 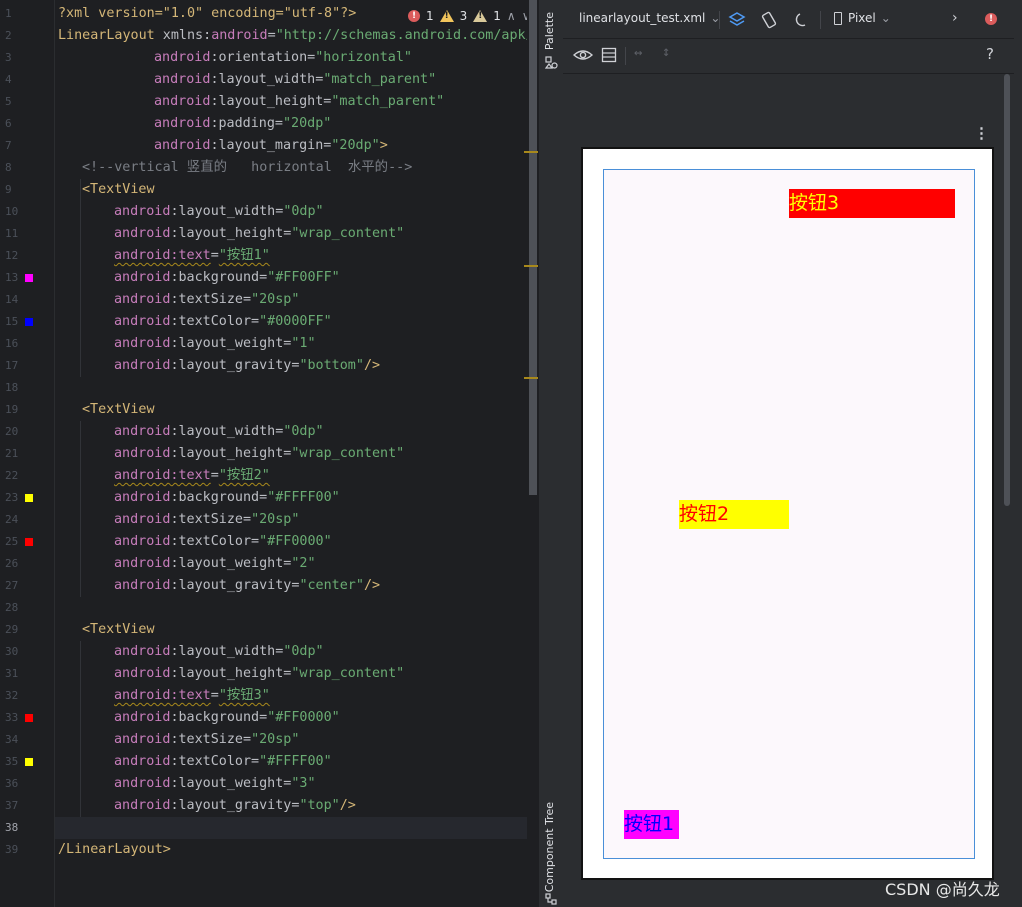 What do you see at coordinates (737, 20) in the screenshot?
I see `layers-icon` at bounding box center [737, 20].